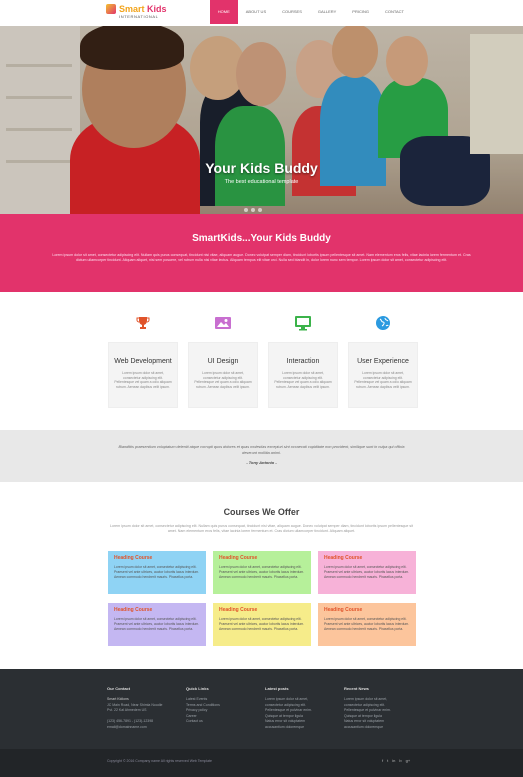  Describe the element at coordinates (119, 688) in the screenshot. I see `footer-contact-title: Our Contact` at that location.